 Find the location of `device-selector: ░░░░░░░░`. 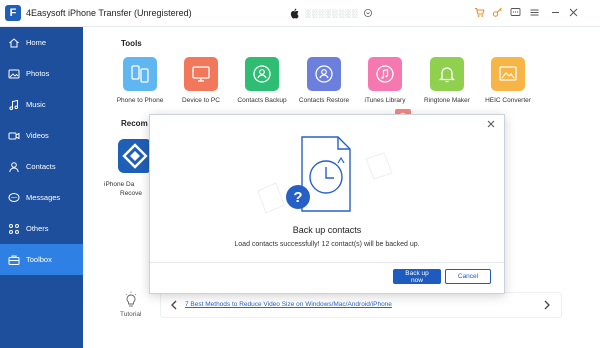

device-selector: ░░░░░░░░ is located at coordinates (352, 13).